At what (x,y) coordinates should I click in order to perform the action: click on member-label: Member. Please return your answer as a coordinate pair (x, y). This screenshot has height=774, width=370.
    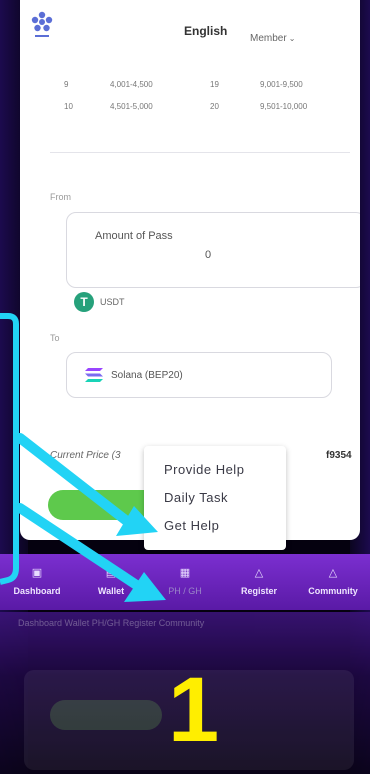
    Looking at the image, I should click on (268, 38).